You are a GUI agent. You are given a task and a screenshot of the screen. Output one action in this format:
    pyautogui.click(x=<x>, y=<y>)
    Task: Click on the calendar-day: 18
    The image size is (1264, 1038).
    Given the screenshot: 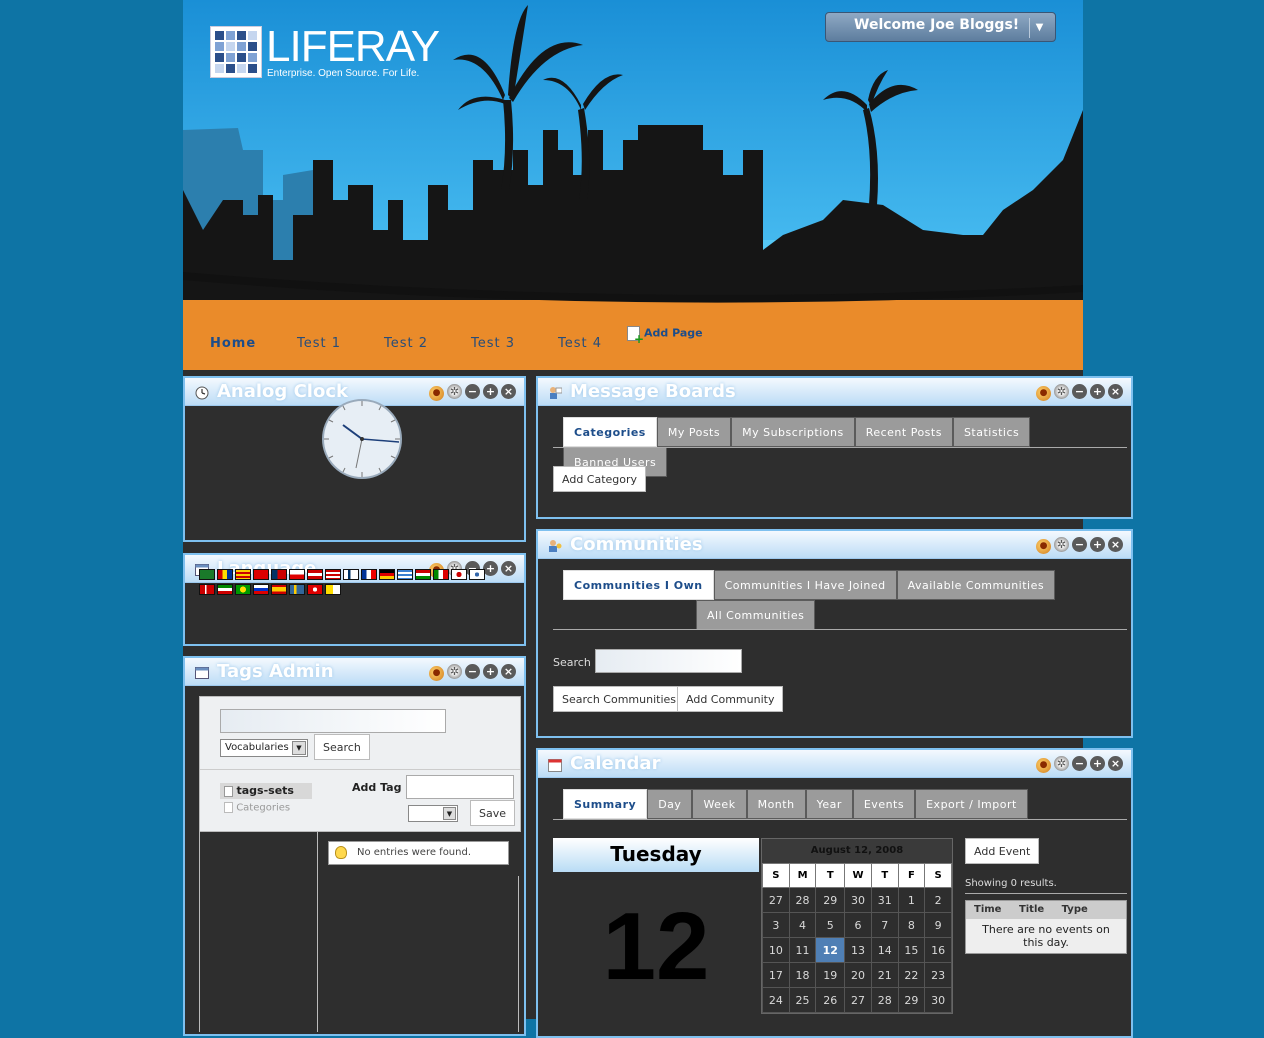 What is the action you would take?
    pyautogui.click(x=802, y=975)
    